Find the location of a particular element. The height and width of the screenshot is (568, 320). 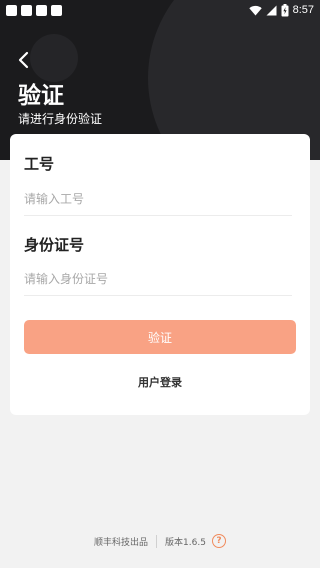

status-time: 8:57 is located at coordinates (303, 10).